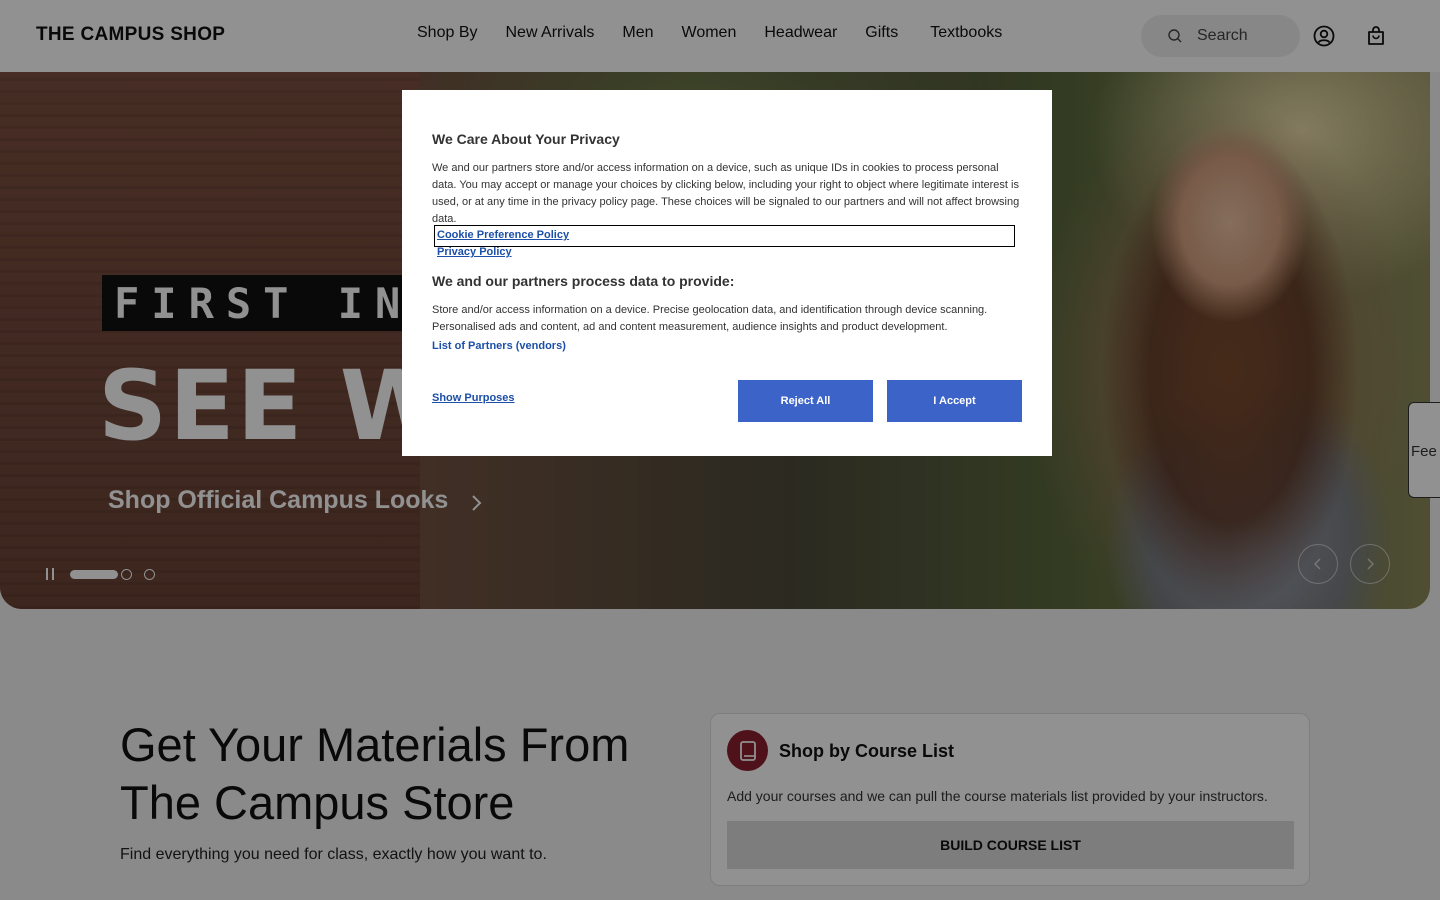 Image resolution: width=1440 pixels, height=900 pixels. I want to click on partners-link: List of Partners (vendors), so click(499, 346).